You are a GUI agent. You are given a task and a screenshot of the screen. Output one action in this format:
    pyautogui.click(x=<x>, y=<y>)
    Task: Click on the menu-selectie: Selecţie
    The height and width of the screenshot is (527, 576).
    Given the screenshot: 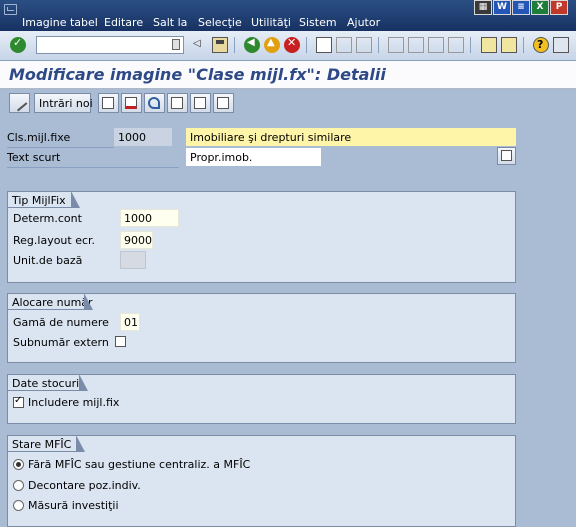 What is the action you would take?
    pyautogui.click(x=220, y=22)
    